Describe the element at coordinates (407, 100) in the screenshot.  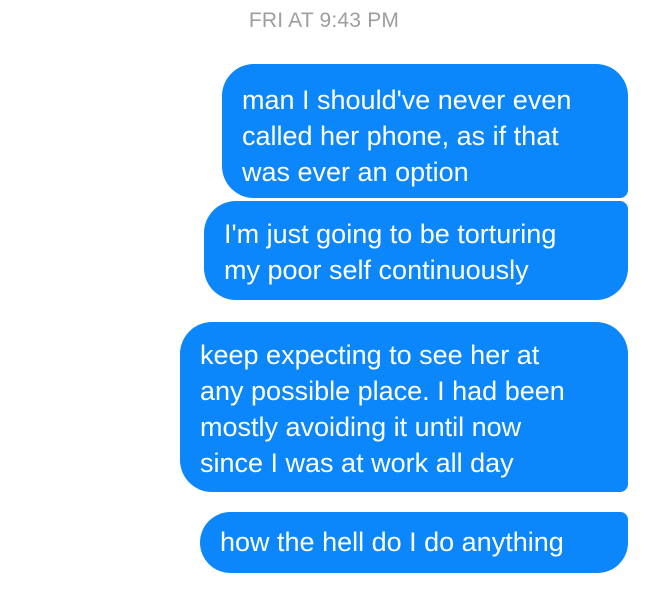
I see `message-text-line: man I should've never even` at that location.